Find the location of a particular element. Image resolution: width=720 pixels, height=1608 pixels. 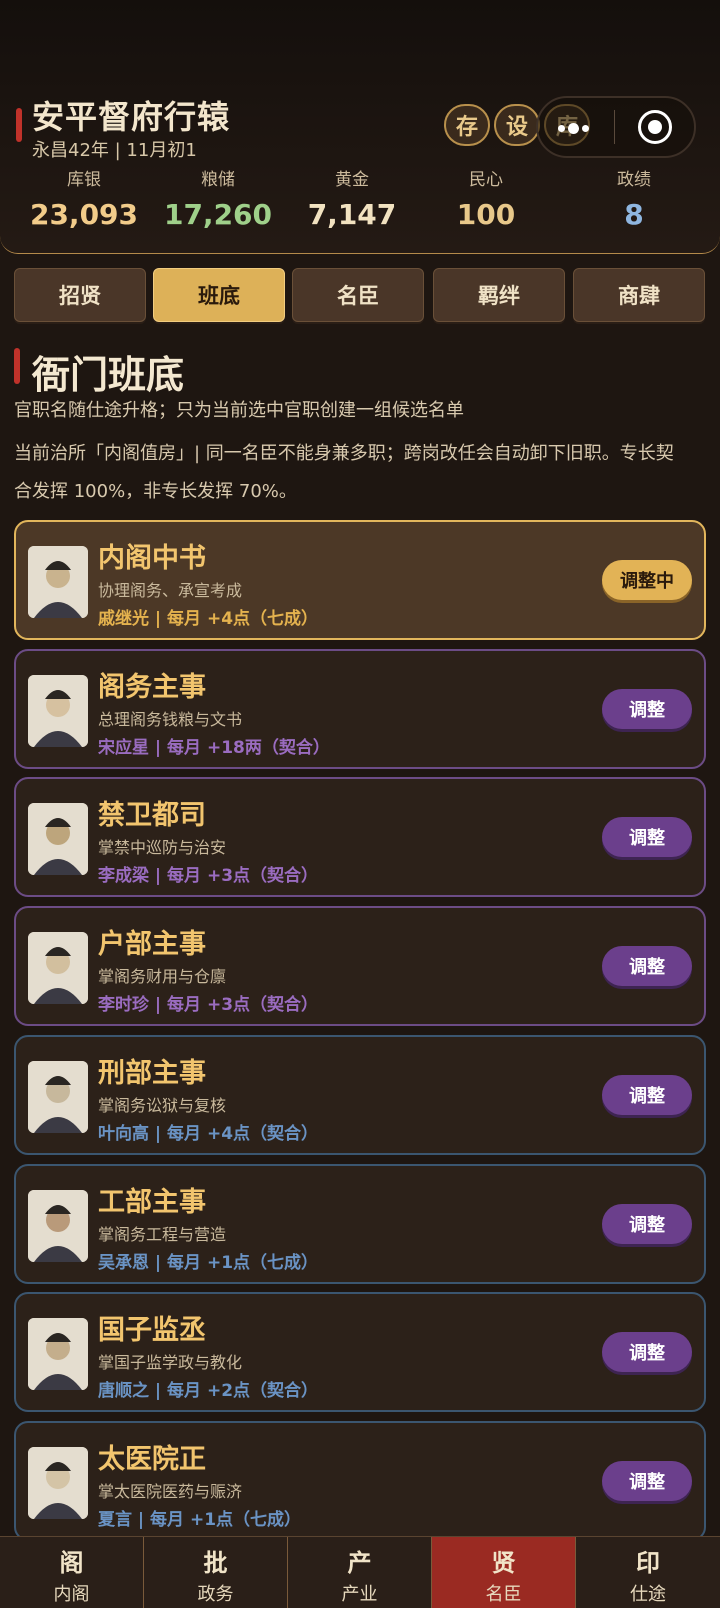

post-duty: 掌太医院医药与赈济 is located at coordinates (170, 1491).